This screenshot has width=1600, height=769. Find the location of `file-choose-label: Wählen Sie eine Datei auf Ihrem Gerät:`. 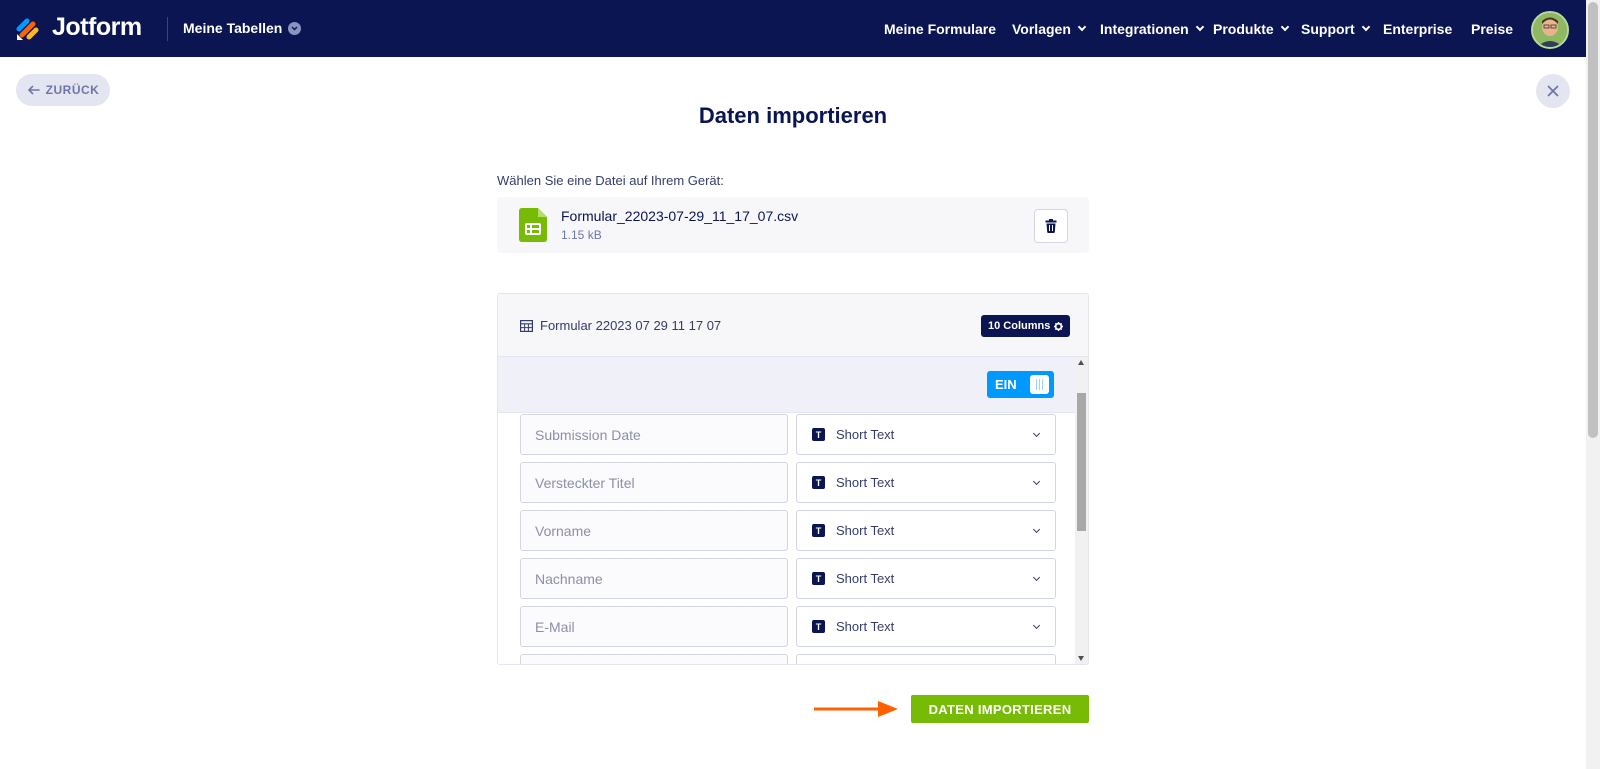

file-choose-label: Wählen Sie eine Datei auf Ihrem Gerät: is located at coordinates (610, 180).